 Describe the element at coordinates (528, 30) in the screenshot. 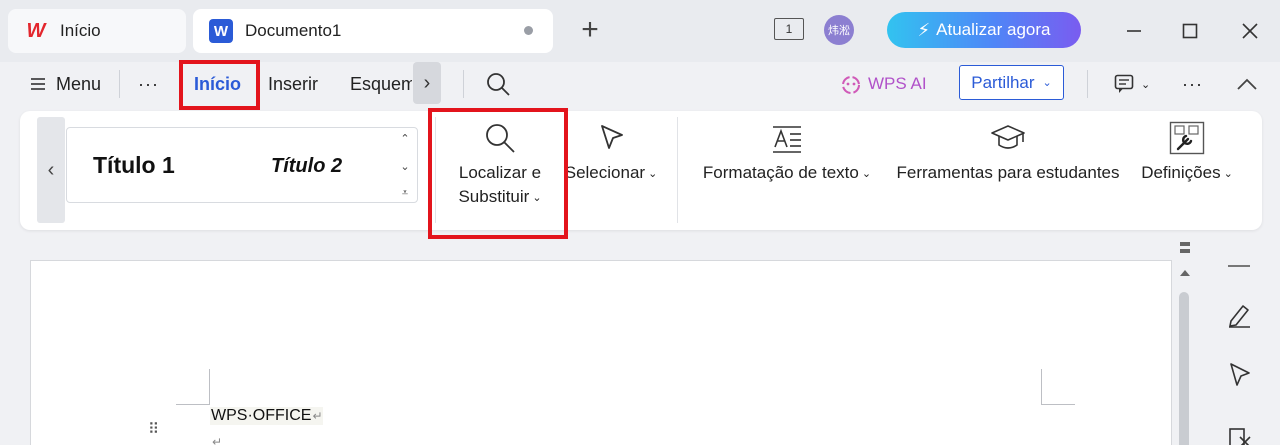

I see `unsaved-dot-icon` at that location.